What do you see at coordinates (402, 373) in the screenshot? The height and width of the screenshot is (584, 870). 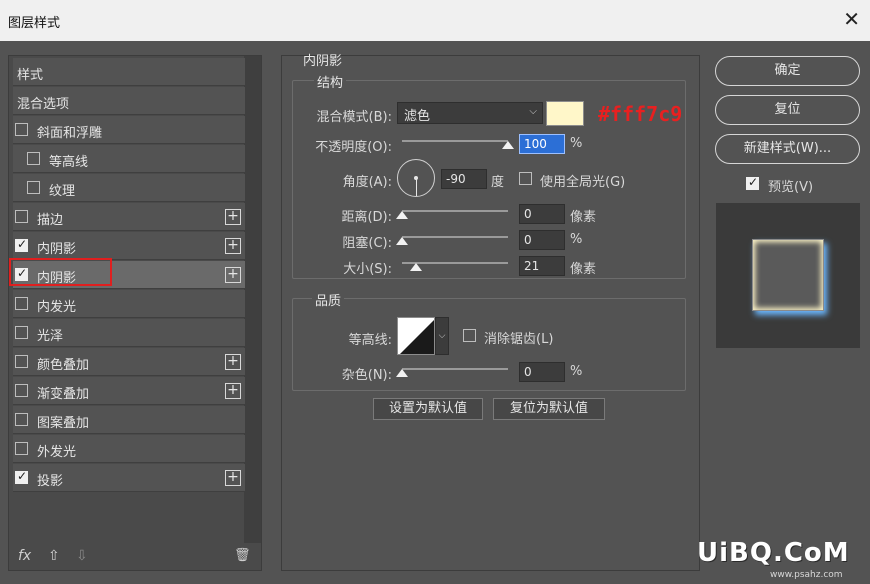 I see `noise-slider-handle` at bounding box center [402, 373].